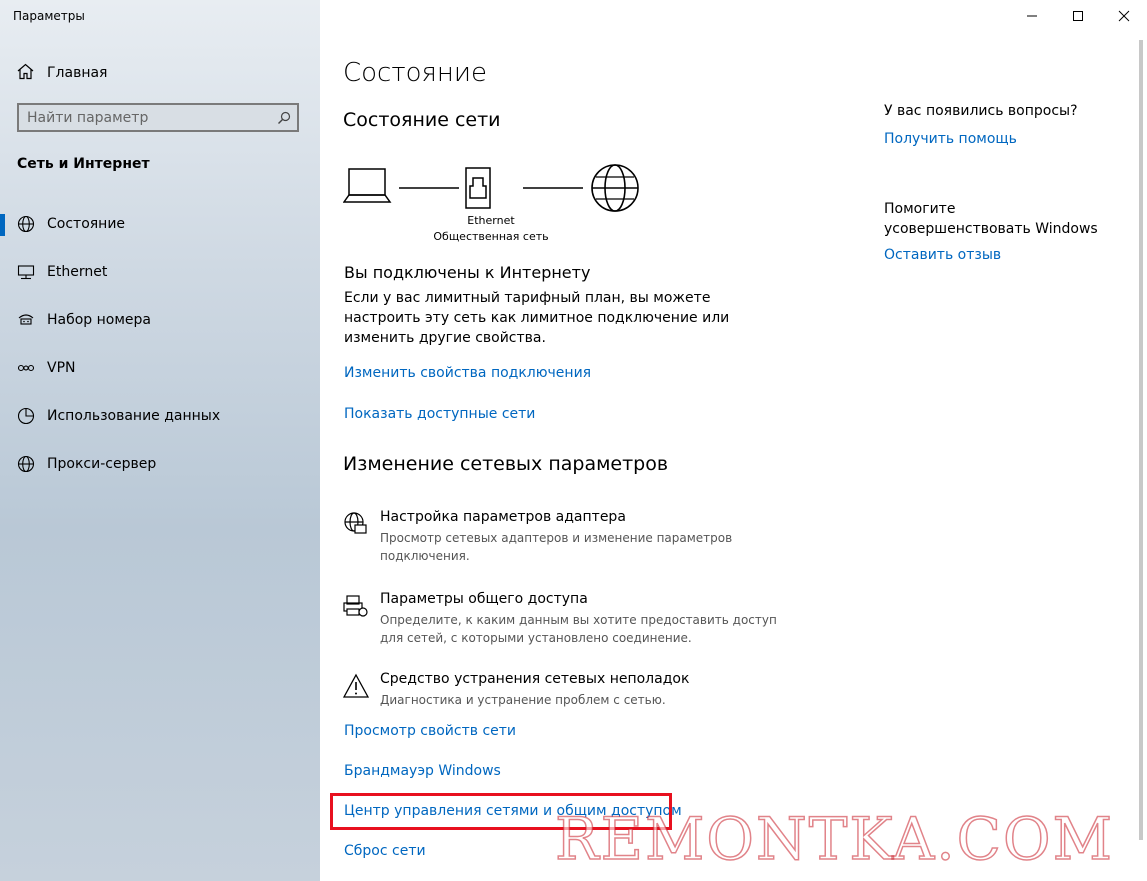  I want to click on search-icon, so click(284, 118).